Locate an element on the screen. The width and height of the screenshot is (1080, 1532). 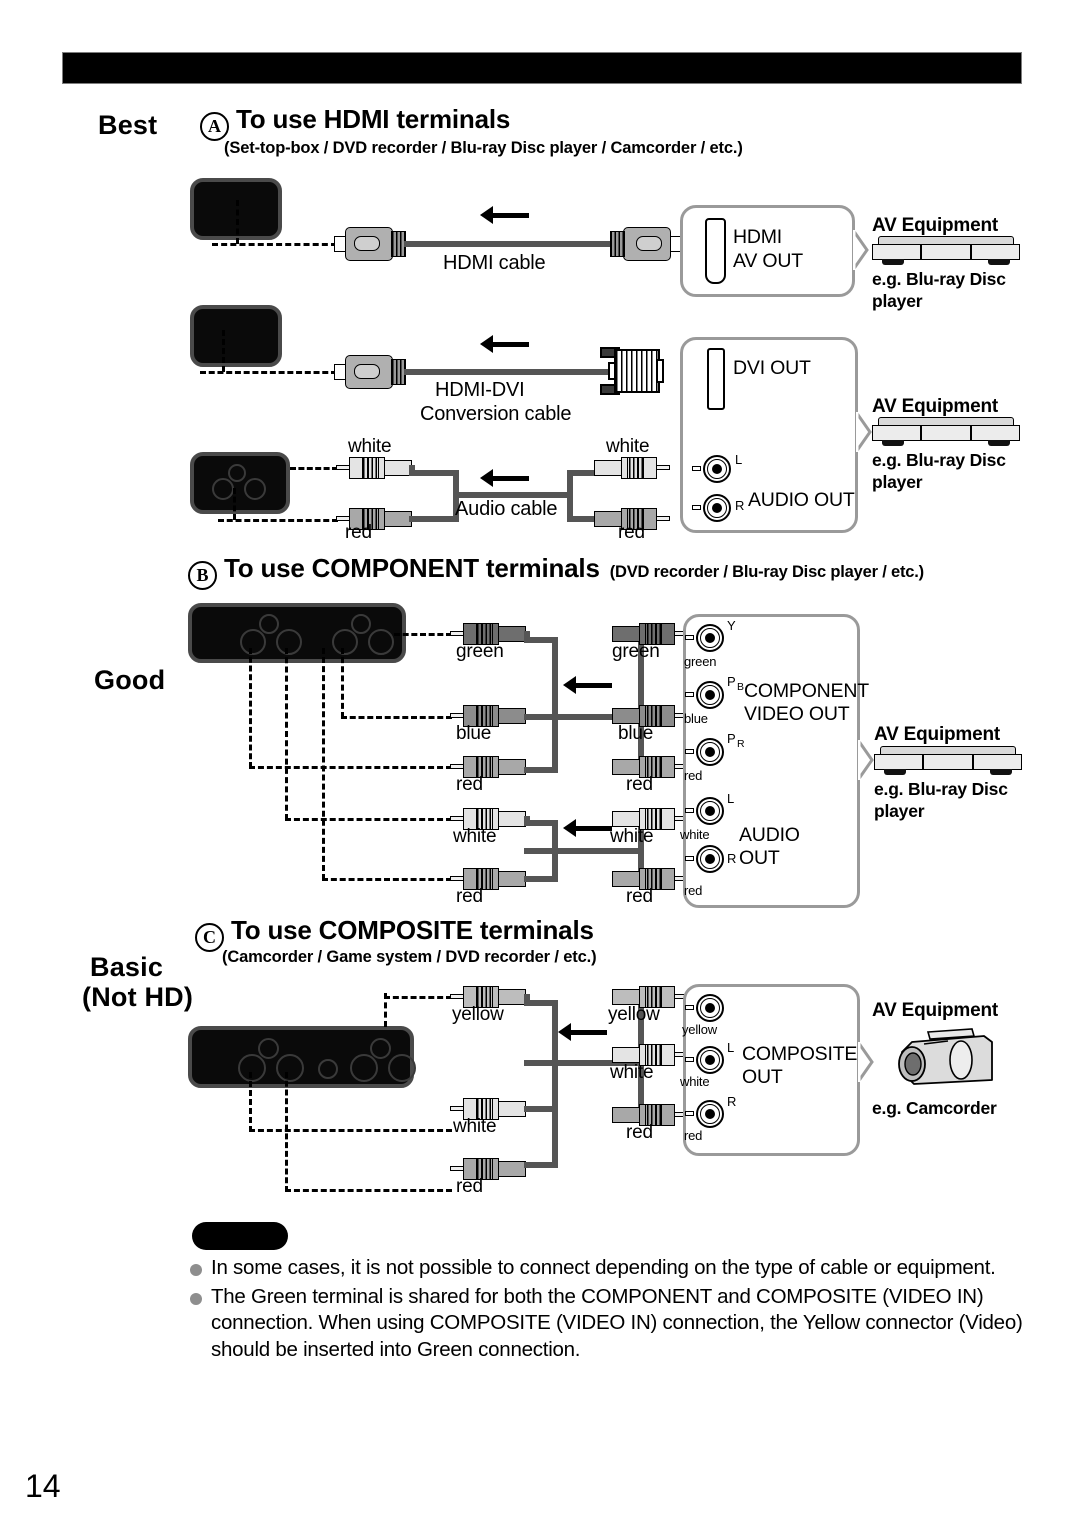
leader-c-h-white is located at coordinates (350, 1130).